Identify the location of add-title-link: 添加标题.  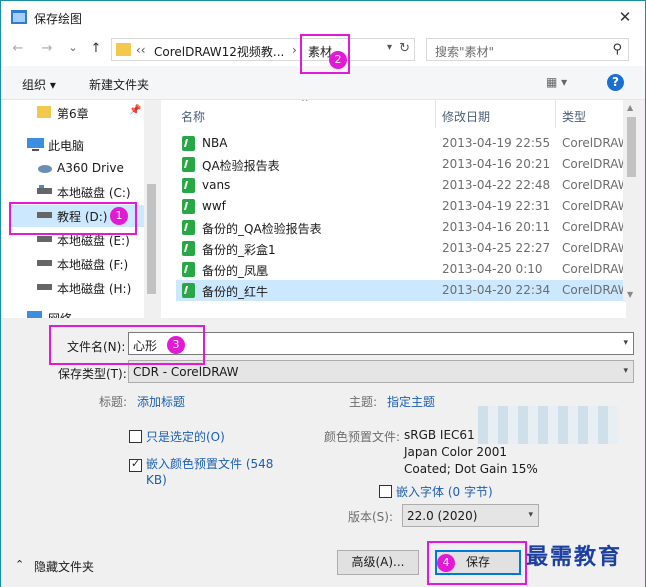
(161, 401).